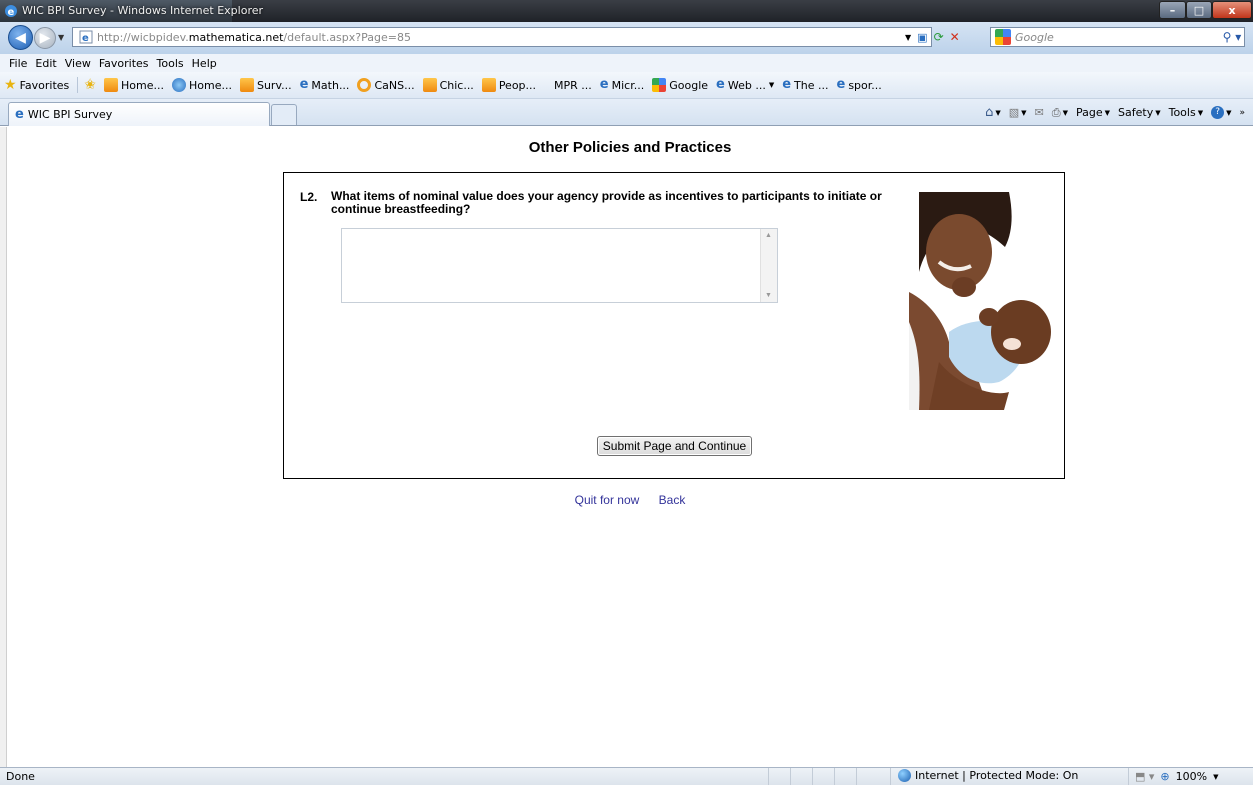  Describe the element at coordinates (922, 37) in the screenshot. I see `compatibility-view-icon: ▣` at that location.